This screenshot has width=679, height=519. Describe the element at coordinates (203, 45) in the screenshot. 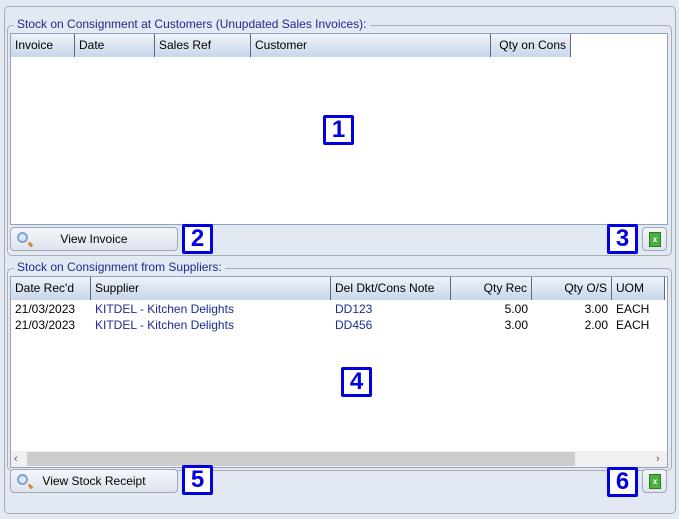

I see `col-sales-ref: Sales Ref` at that location.